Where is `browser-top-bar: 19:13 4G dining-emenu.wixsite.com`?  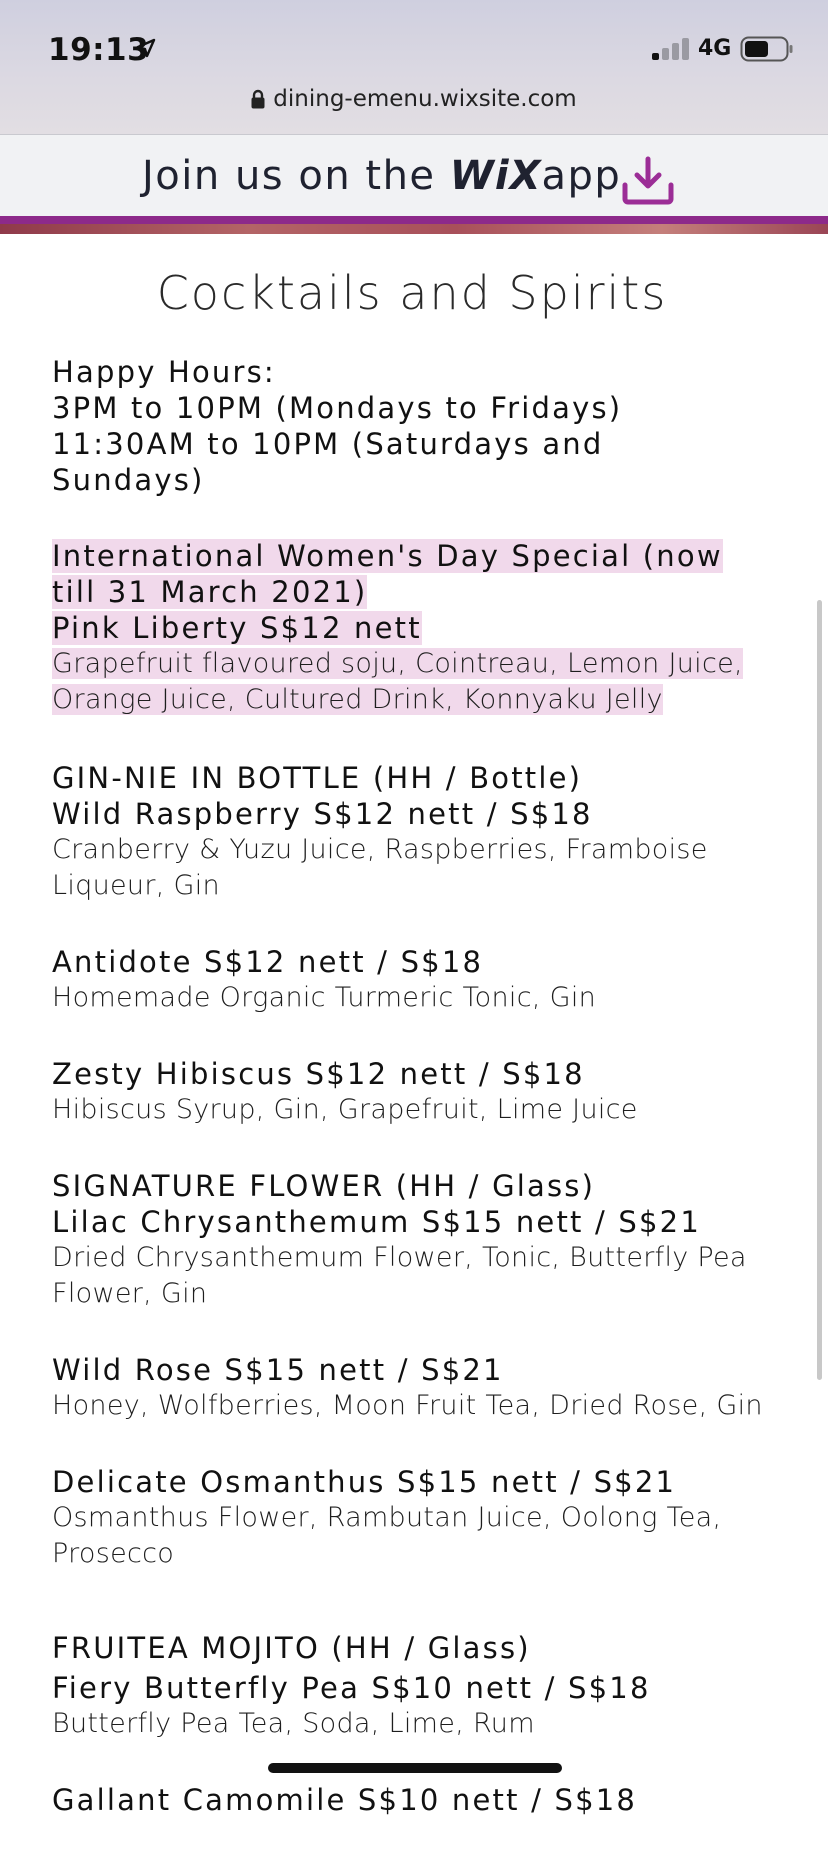
browser-top-bar: 19:13 4G dining-emenu.wixsite.com is located at coordinates (414, 67).